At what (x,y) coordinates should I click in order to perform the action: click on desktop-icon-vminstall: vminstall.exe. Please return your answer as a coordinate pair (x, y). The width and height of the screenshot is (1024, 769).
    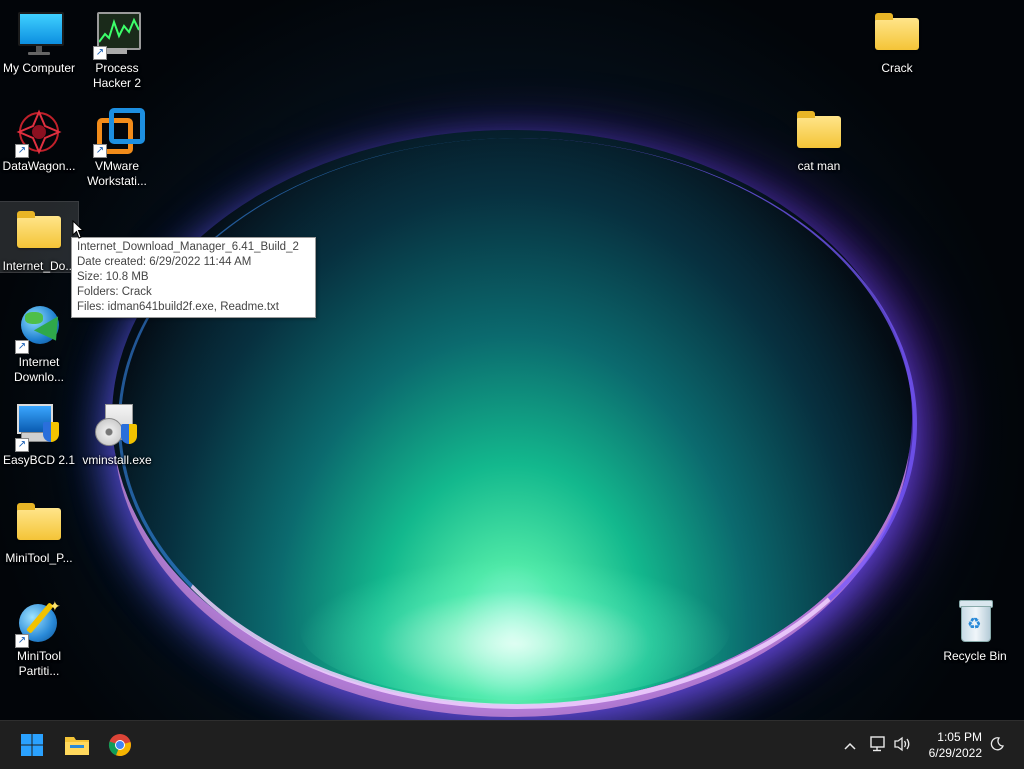
    Looking at the image, I should click on (117, 432).